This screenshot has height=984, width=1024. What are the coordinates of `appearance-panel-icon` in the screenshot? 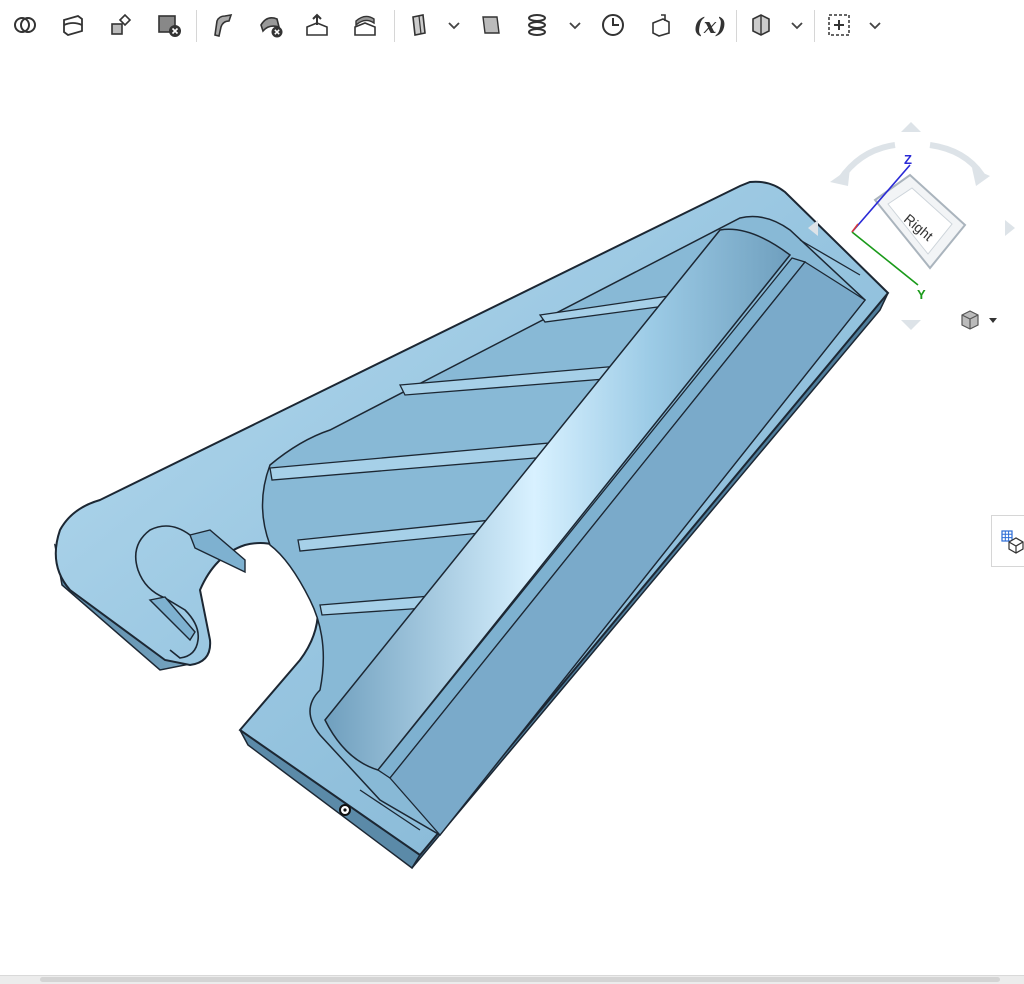 It's located at (1012, 542).